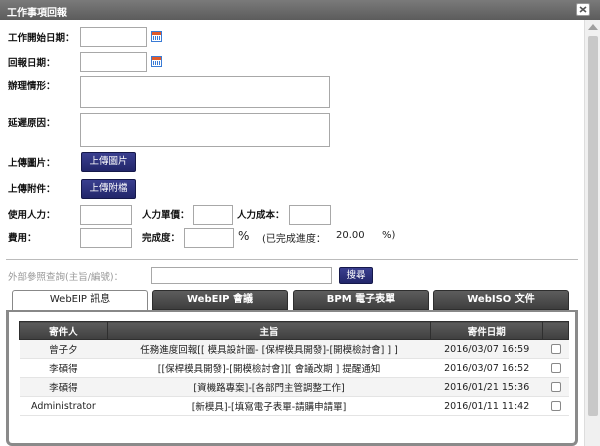 This screenshot has height=446, width=600. I want to click on report-date-input, so click(113, 62).